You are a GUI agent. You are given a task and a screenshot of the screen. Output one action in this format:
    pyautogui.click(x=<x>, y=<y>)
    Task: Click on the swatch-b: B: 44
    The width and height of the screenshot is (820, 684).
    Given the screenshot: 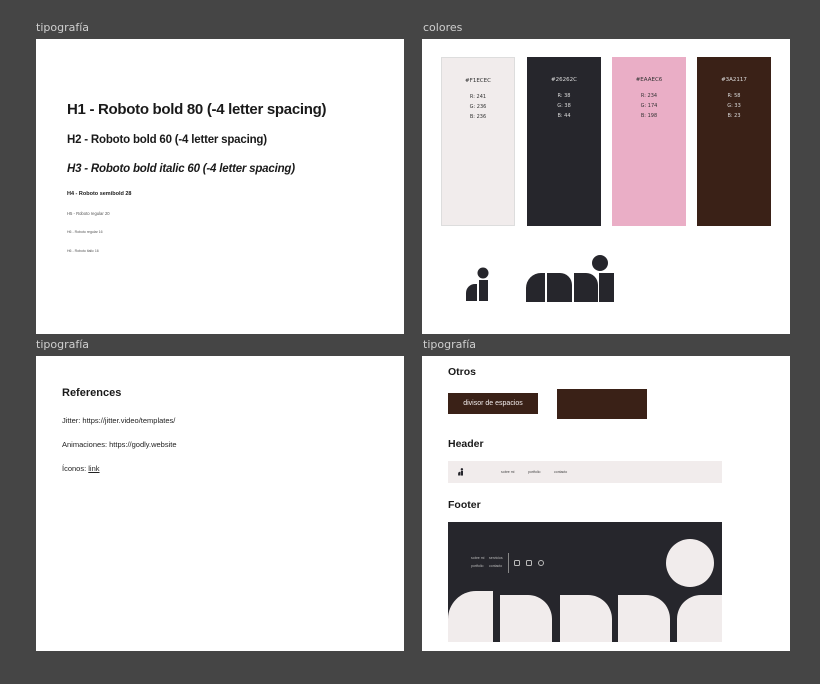 What is the action you would take?
    pyautogui.click(x=564, y=116)
    